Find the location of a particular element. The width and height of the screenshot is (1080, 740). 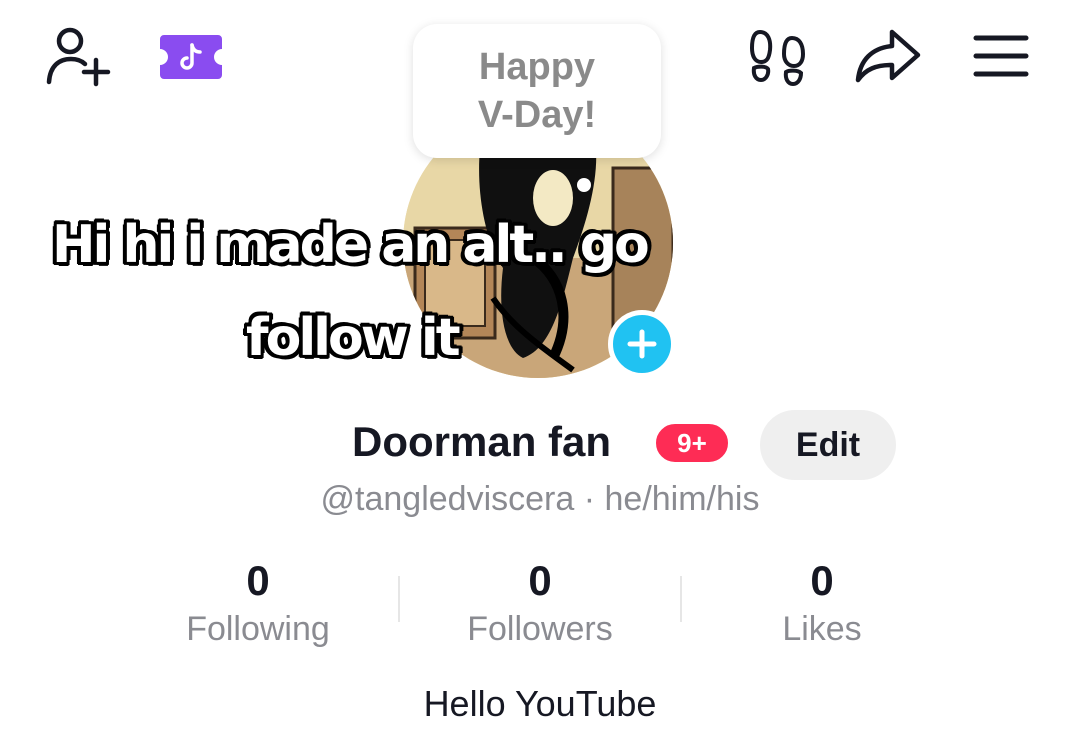

add-story-button is located at coordinates (642, 344).